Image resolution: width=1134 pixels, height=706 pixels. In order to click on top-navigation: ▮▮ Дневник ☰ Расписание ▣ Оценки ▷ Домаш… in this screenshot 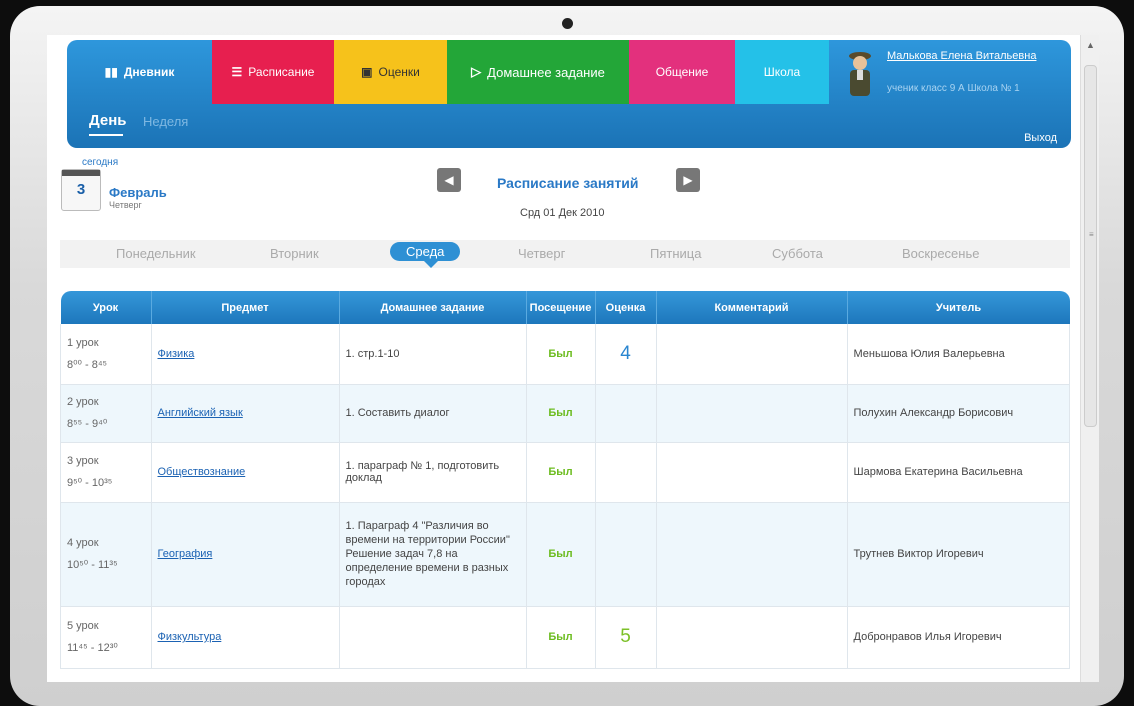, I will do `click(569, 94)`.